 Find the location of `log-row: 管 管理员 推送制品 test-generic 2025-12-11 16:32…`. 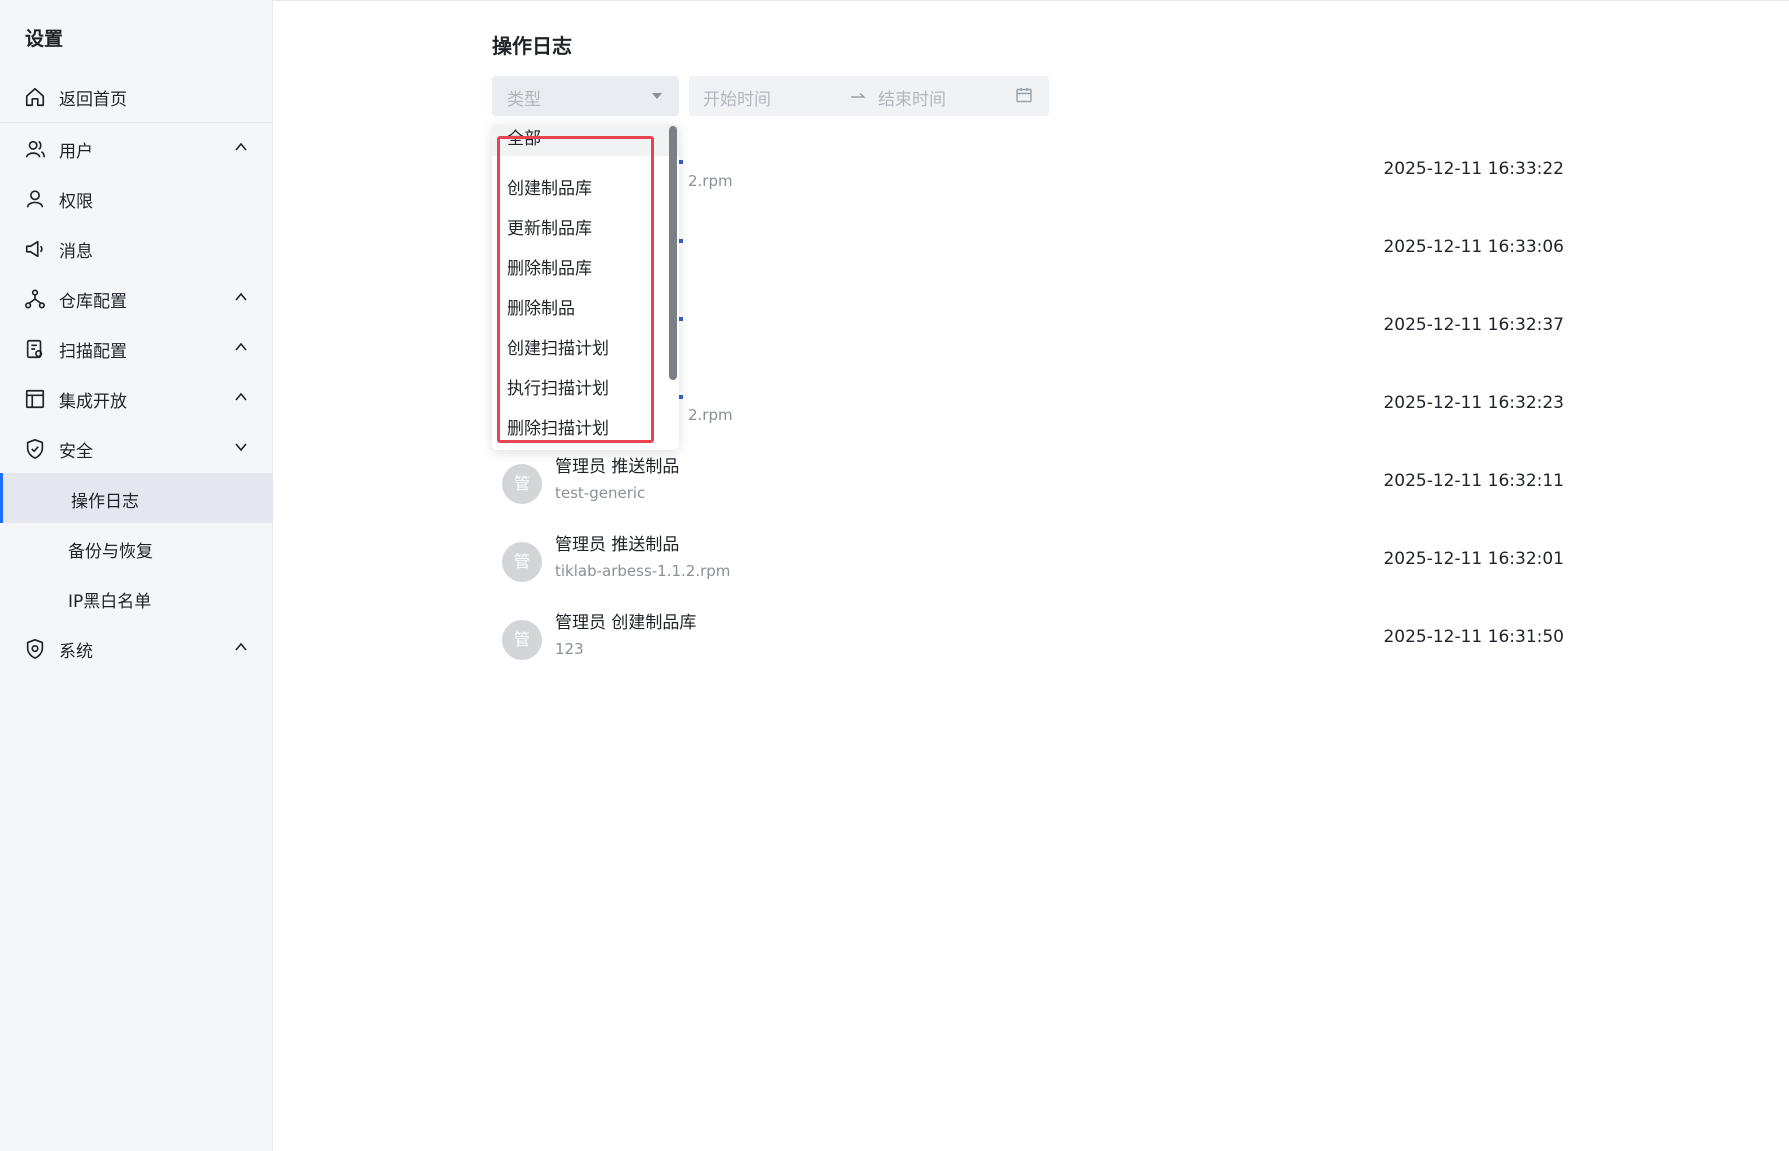

log-row: 管 管理员 推送制品 test-generic 2025-12-11 16:32… is located at coordinates (1028, 486).